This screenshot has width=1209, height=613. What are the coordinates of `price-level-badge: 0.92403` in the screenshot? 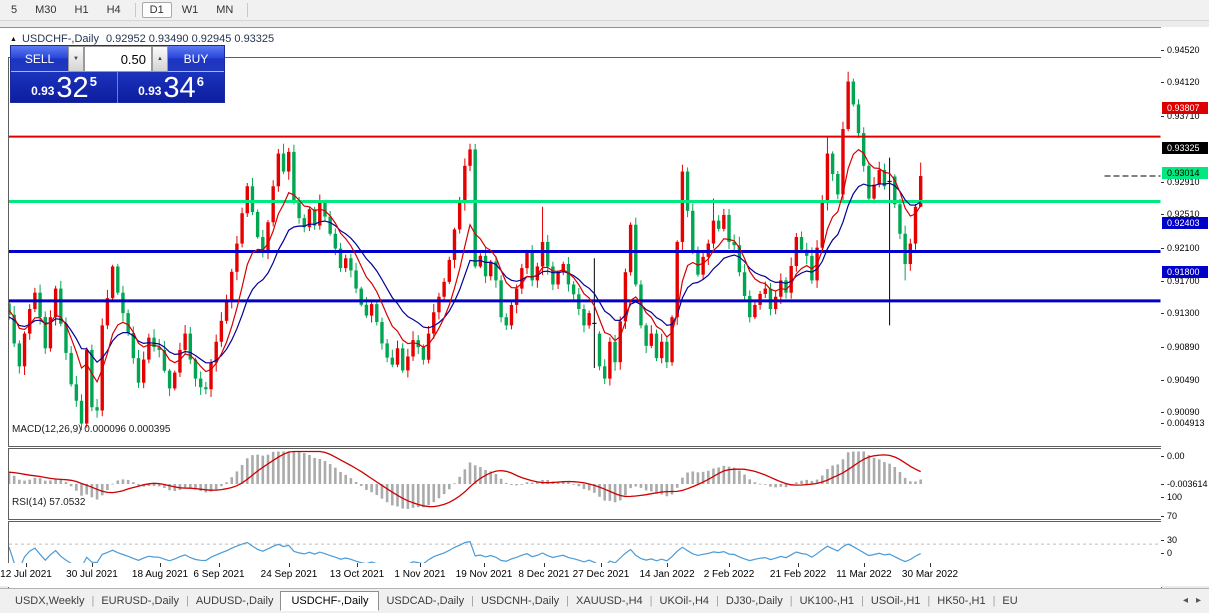 It's located at (1185, 223).